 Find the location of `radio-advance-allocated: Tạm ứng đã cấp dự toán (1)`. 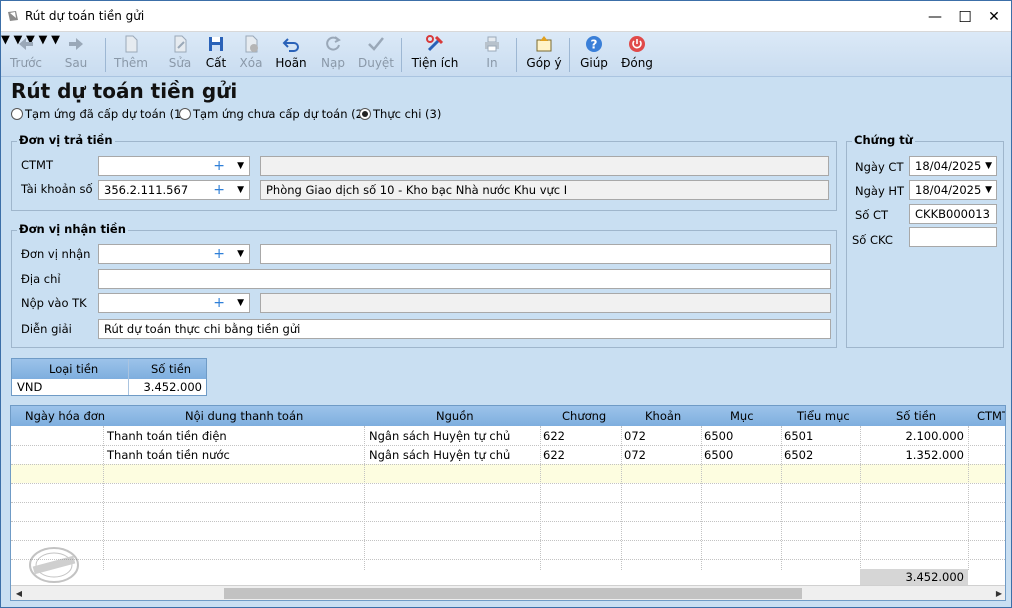

radio-advance-allocated: Tạm ứng đã cấp dự toán (1) is located at coordinates (98, 114).